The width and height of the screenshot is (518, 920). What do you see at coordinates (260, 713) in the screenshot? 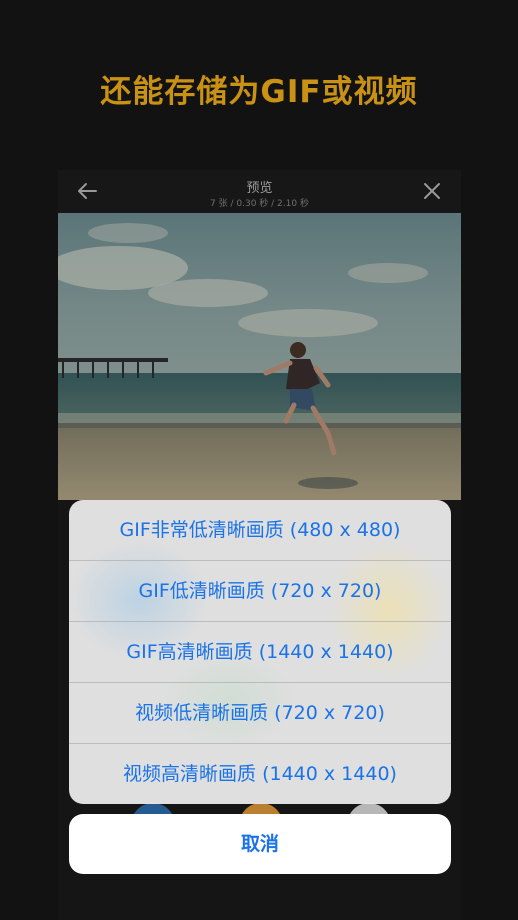
I see `option-video-low: 视频低清晰画质 (720 x 720)` at bounding box center [260, 713].